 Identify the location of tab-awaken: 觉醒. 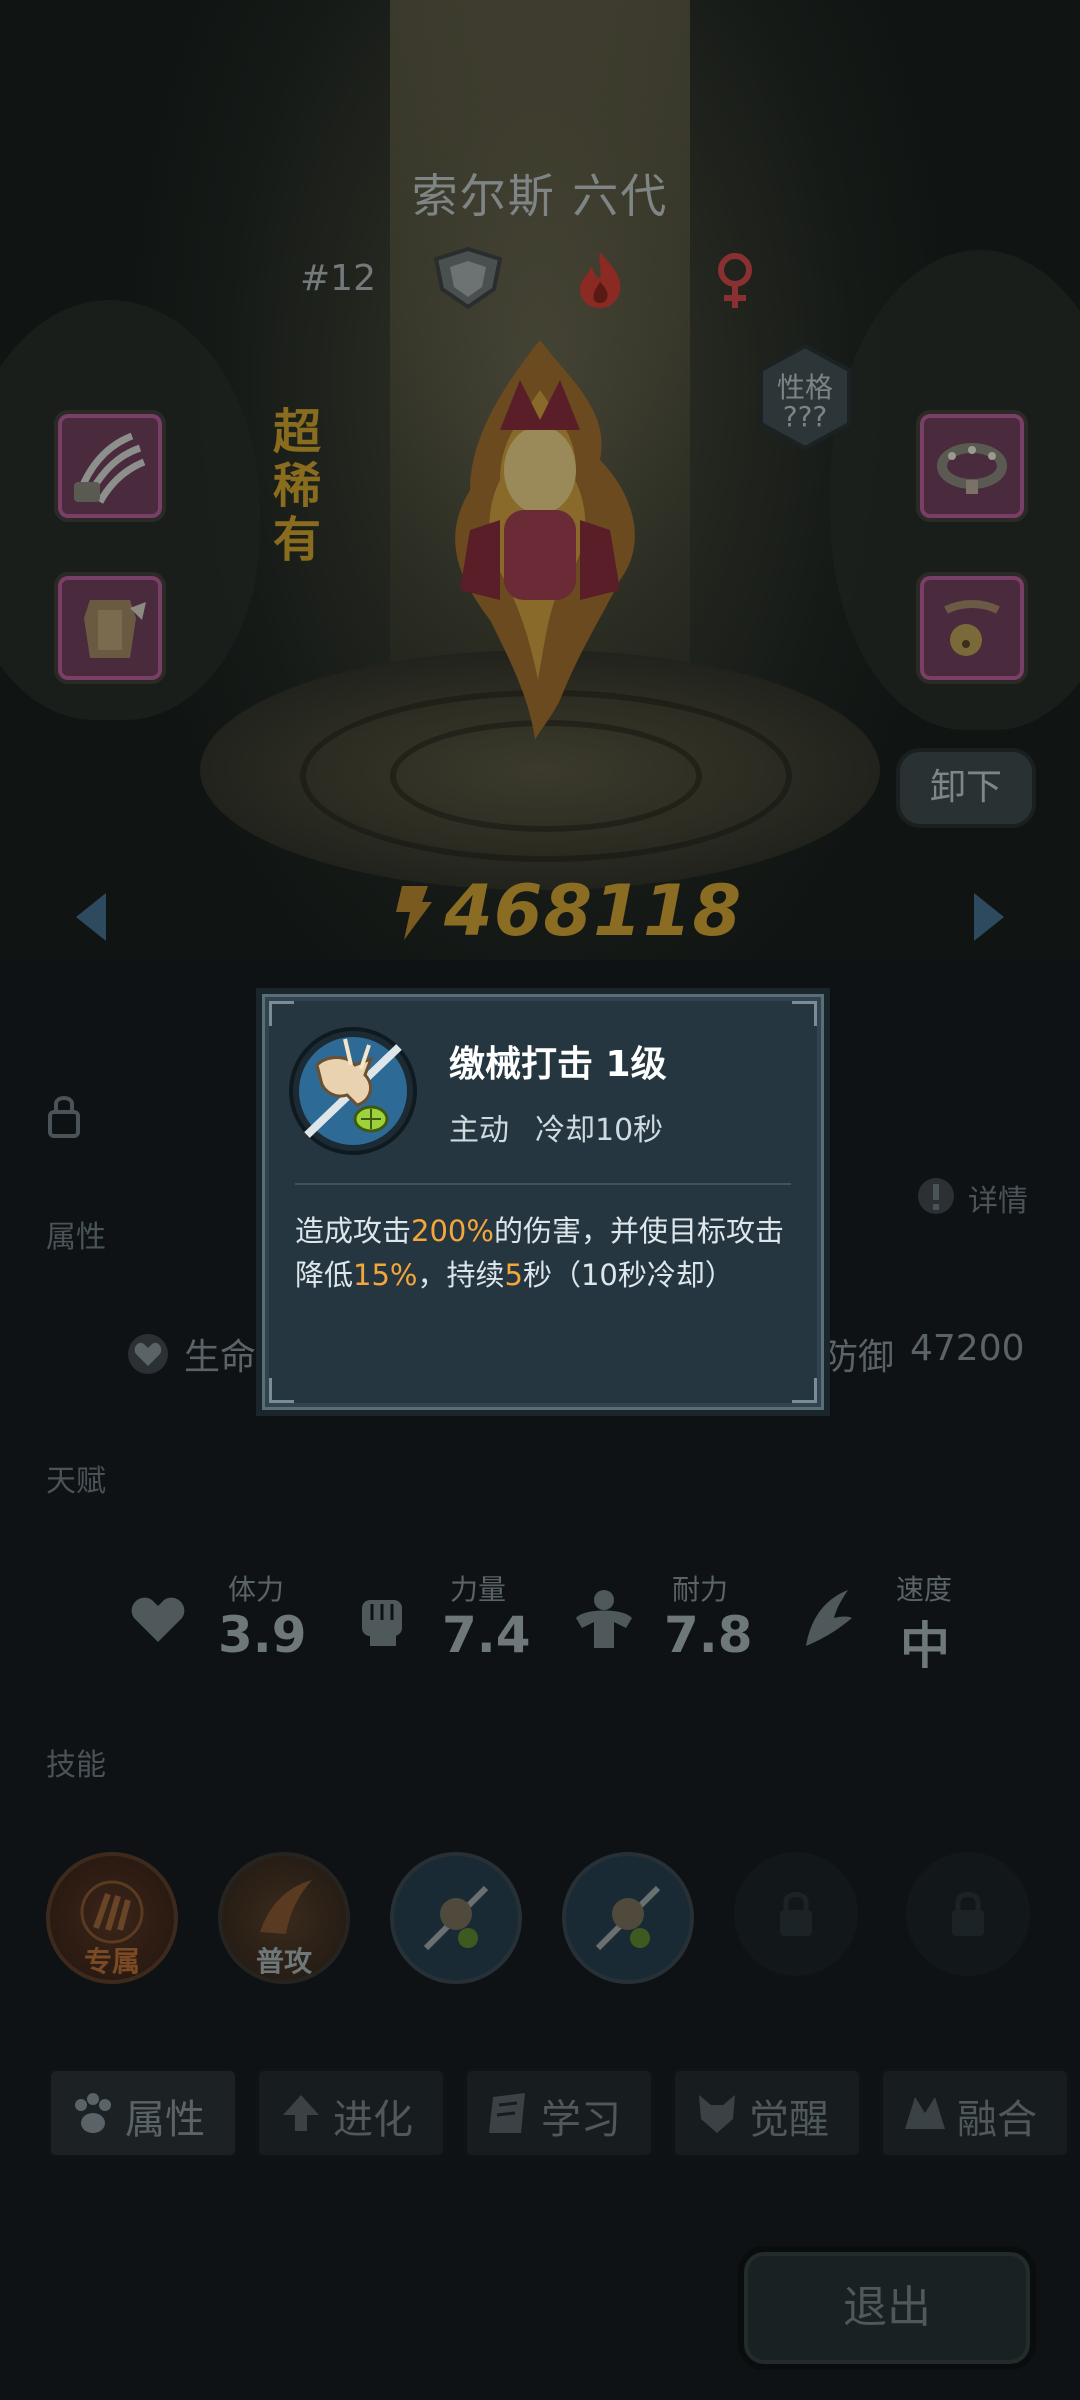
(767, 2113).